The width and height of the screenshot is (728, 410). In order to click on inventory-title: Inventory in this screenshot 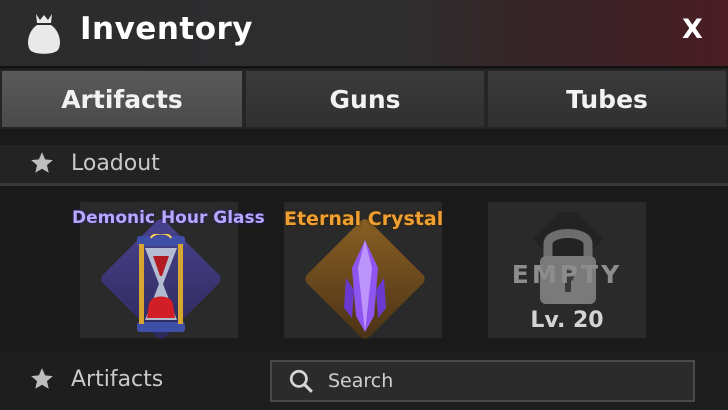, I will do `click(167, 29)`.